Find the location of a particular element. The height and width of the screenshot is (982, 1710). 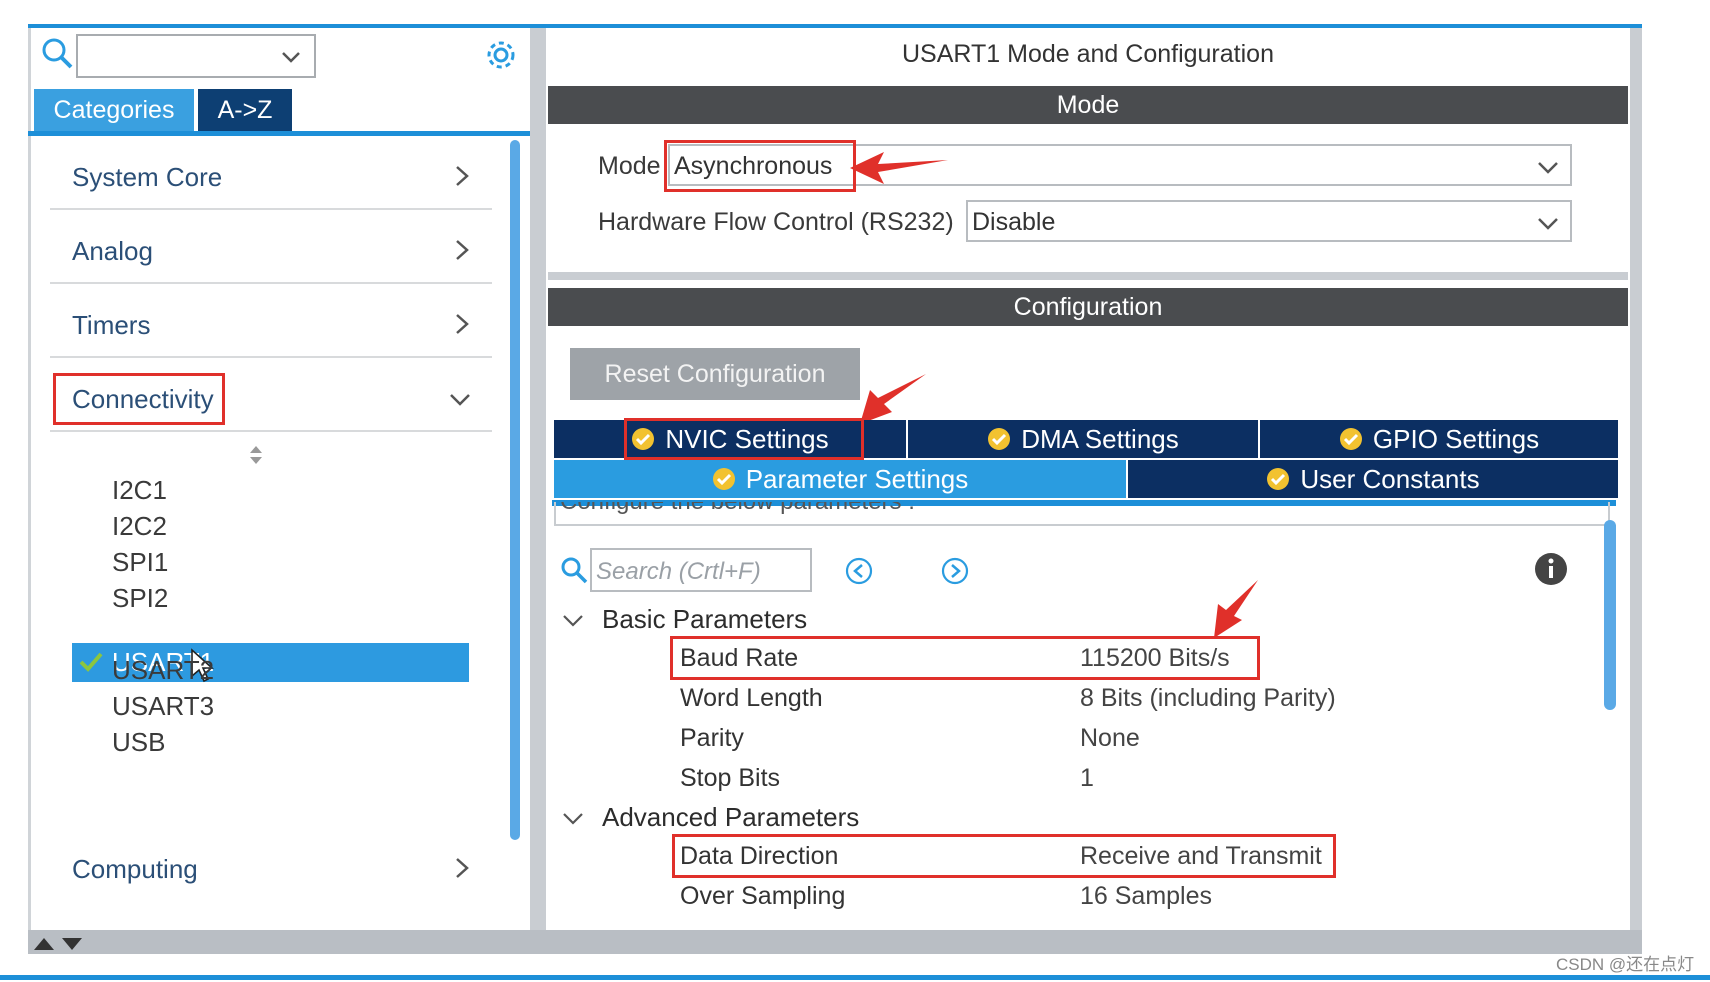

peripheral-usb: USB is located at coordinates (138, 742).